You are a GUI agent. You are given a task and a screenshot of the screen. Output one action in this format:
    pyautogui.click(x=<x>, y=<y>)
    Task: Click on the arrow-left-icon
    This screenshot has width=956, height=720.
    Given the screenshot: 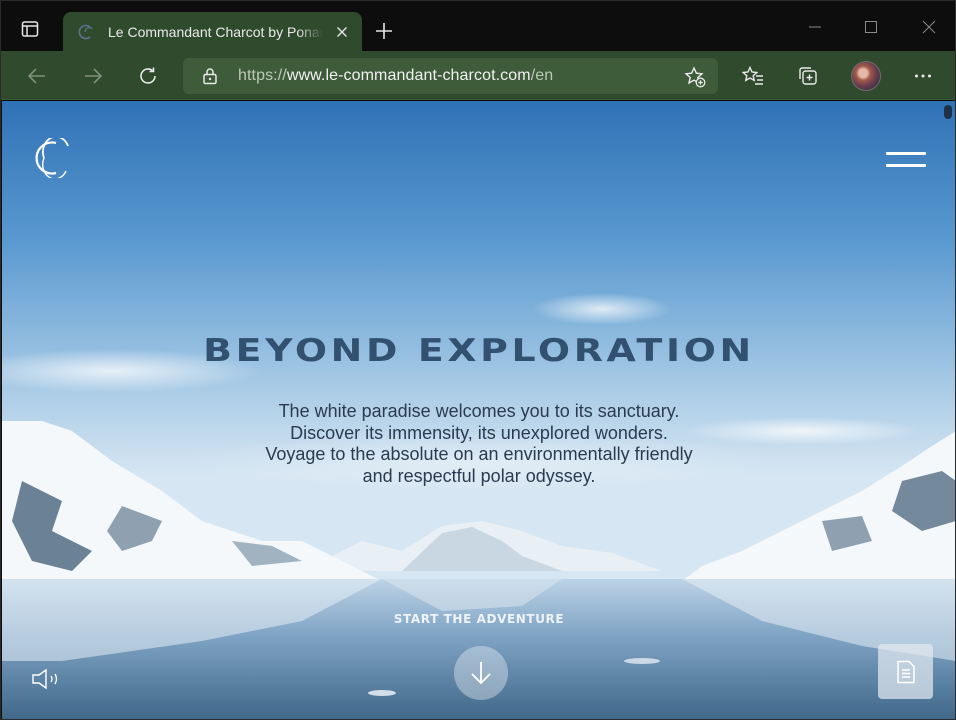 What is the action you would take?
    pyautogui.click(x=37, y=76)
    